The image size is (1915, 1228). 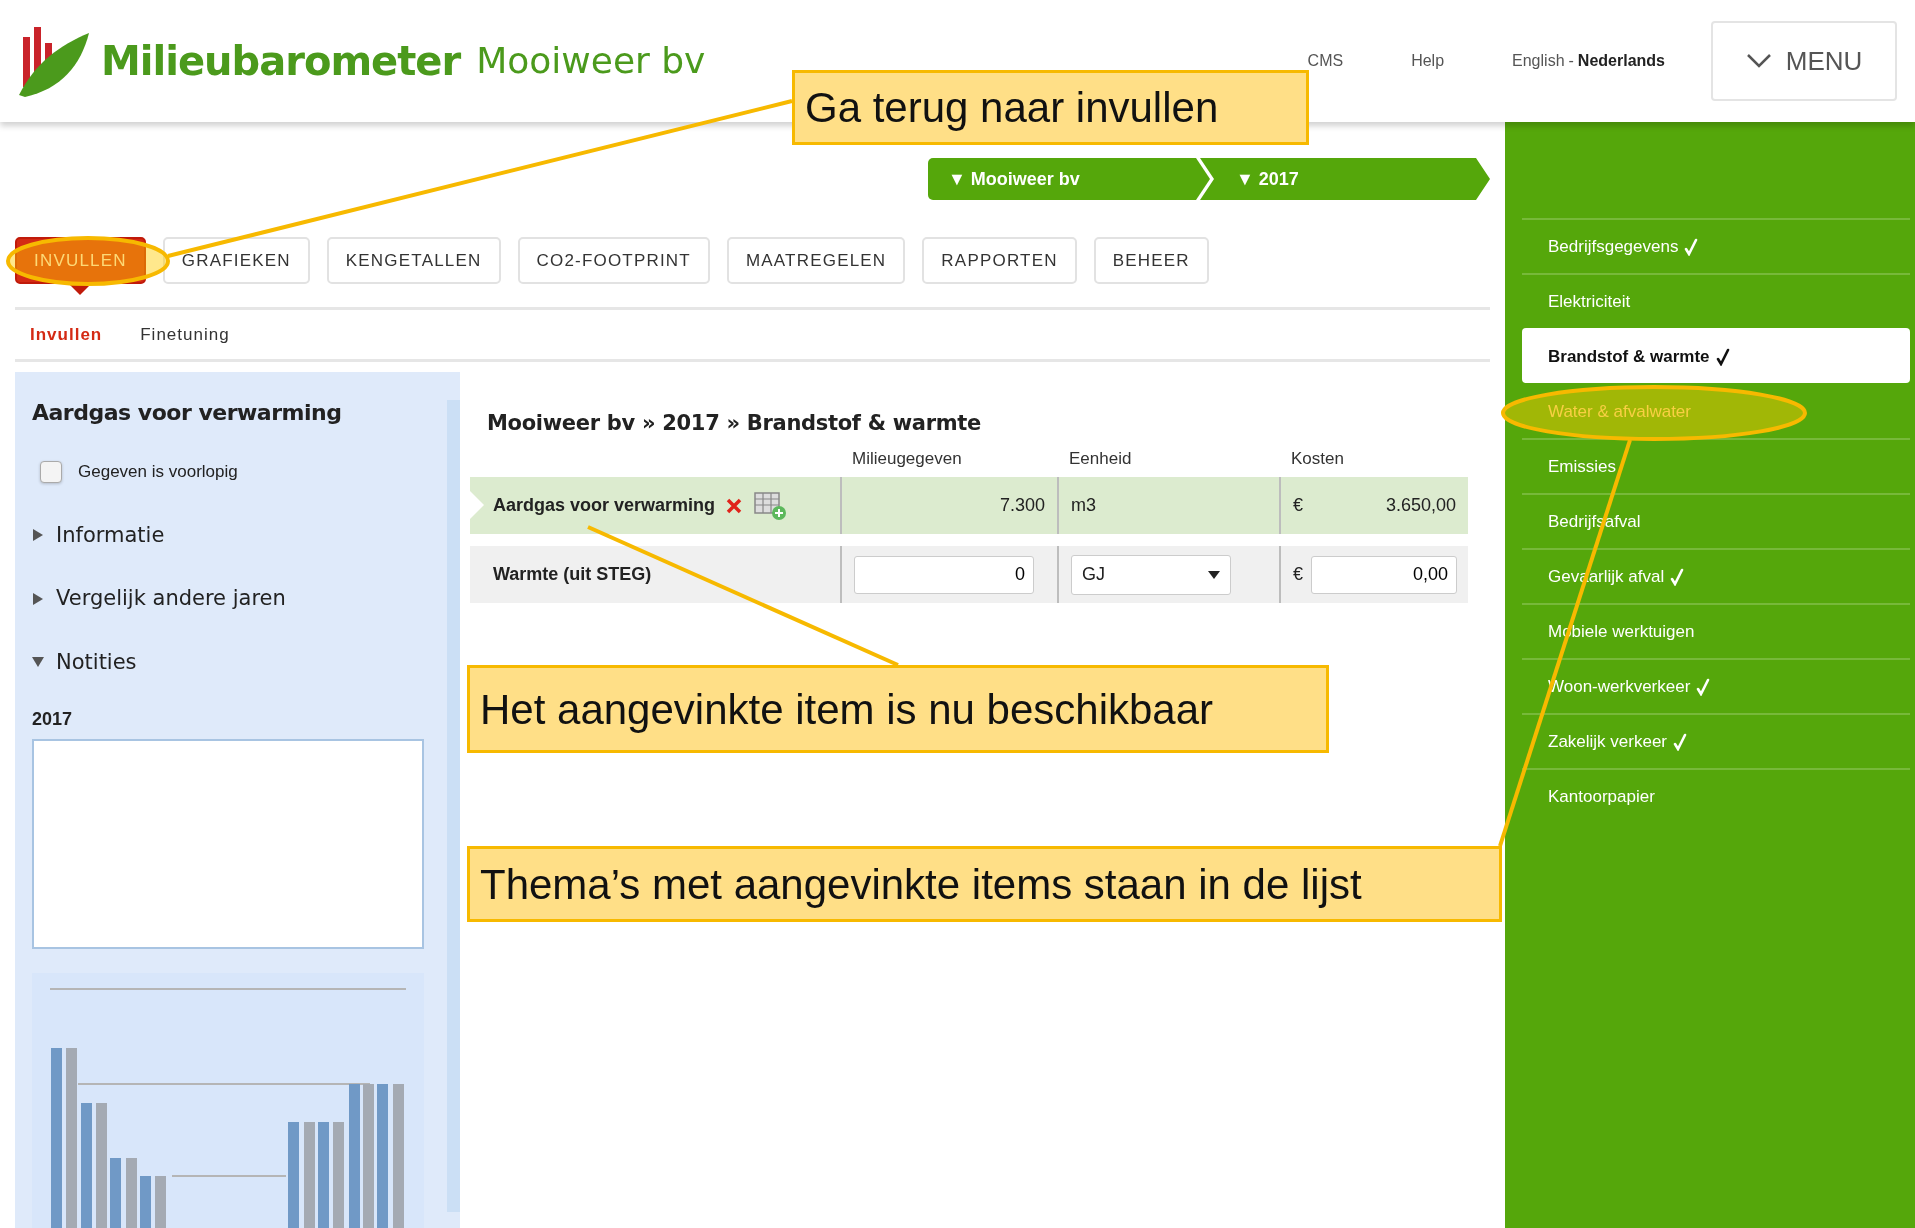 I want to click on cost-field: 0,00, so click(x=1384, y=574).